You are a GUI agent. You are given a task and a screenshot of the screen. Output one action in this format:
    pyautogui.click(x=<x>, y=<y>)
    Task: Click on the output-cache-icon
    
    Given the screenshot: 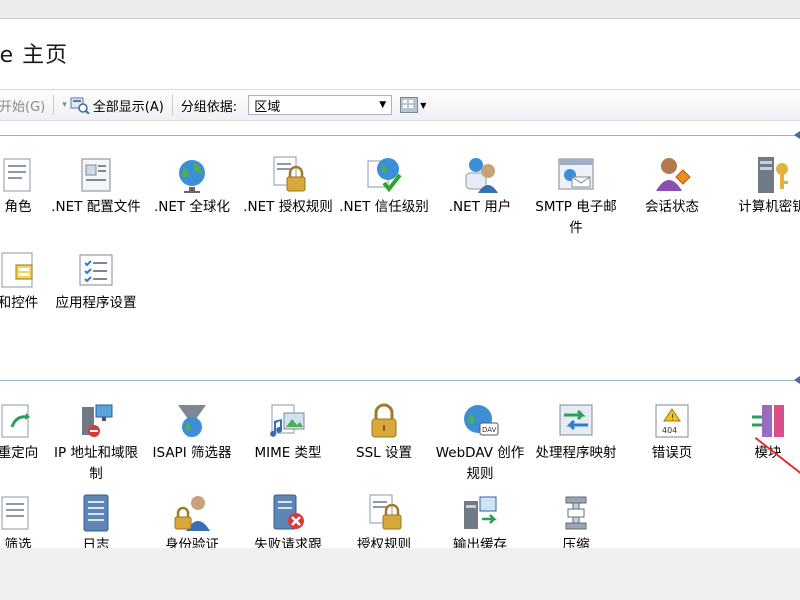 What is the action you would take?
    pyautogui.click(x=480, y=513)
    